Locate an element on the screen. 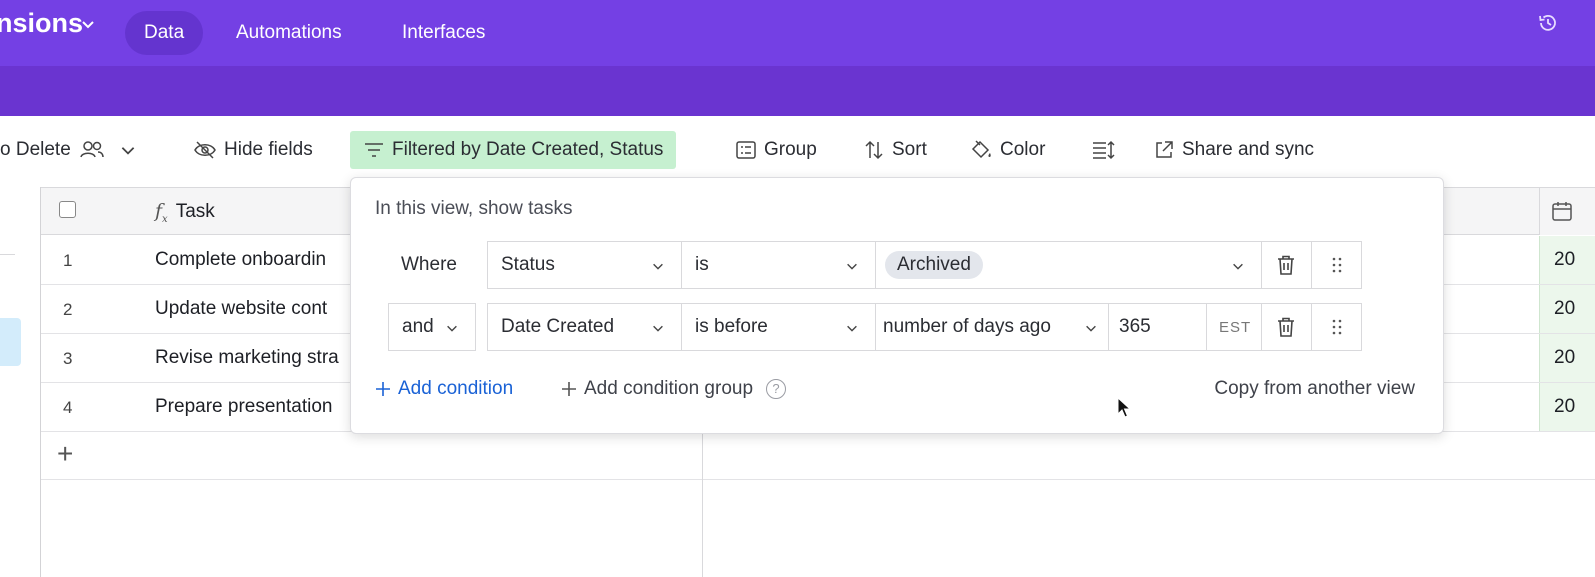 The image size is (1595, 577). operator-select: is before is located at coordinates (778, 327).